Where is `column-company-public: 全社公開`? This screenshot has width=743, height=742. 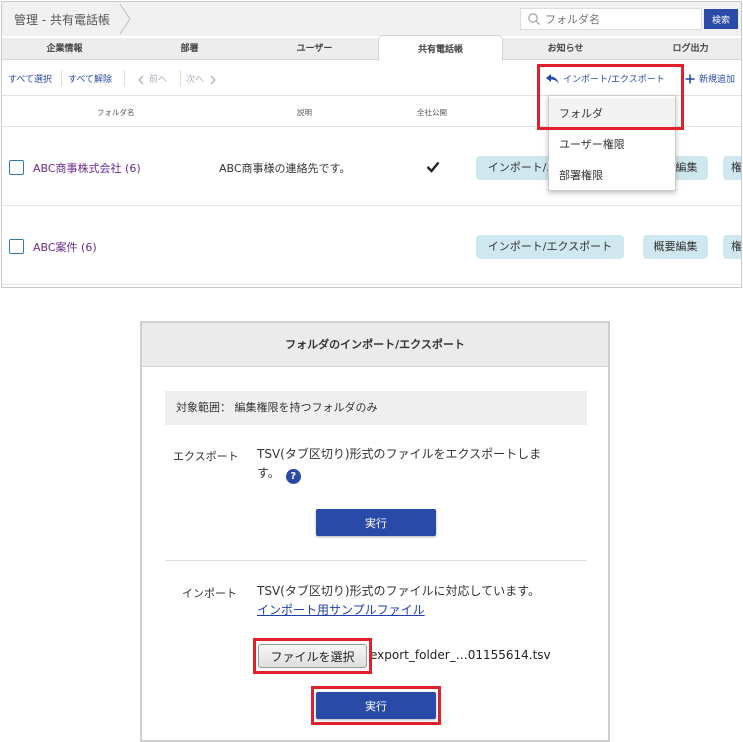 column-company-public: 全社公開 is located at coordinates (432, 112).